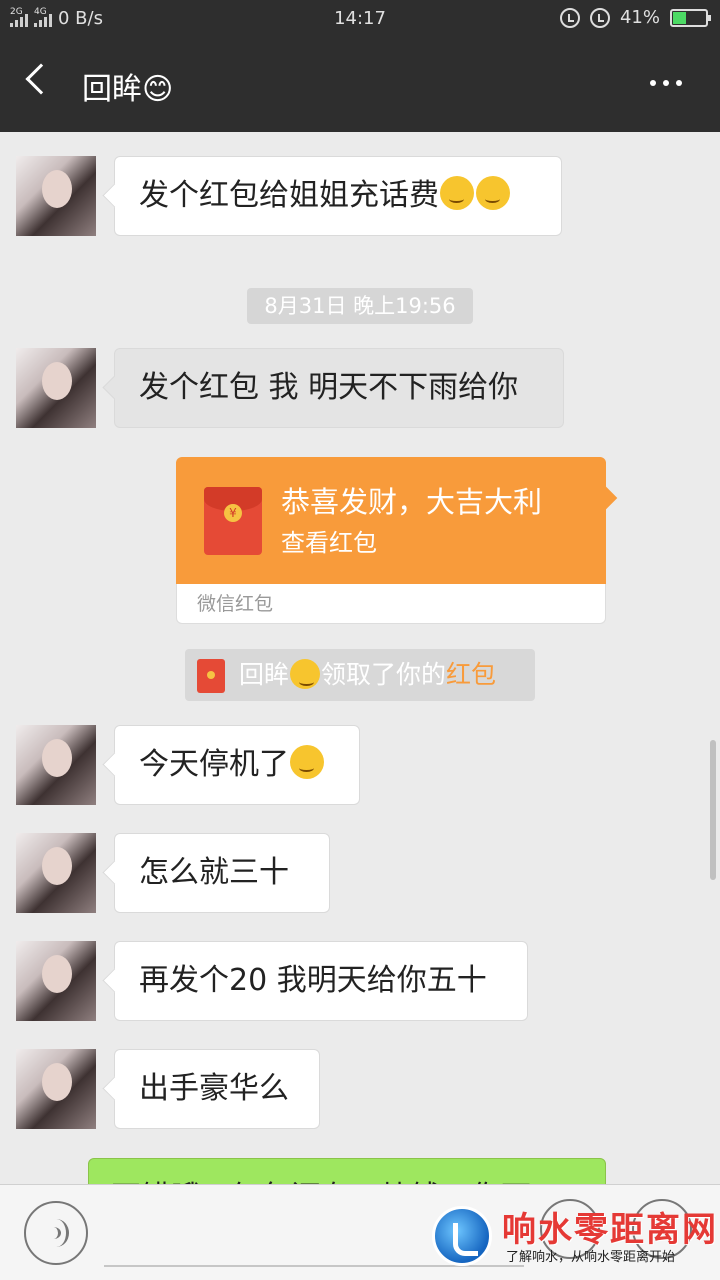 The height and width of the screenshot is (1280, 720). Describe the element at coordinates (360, 18) in the screenshot. I see `status-bar: 2G 4G 0 B/s 14:17 41%` at that location.